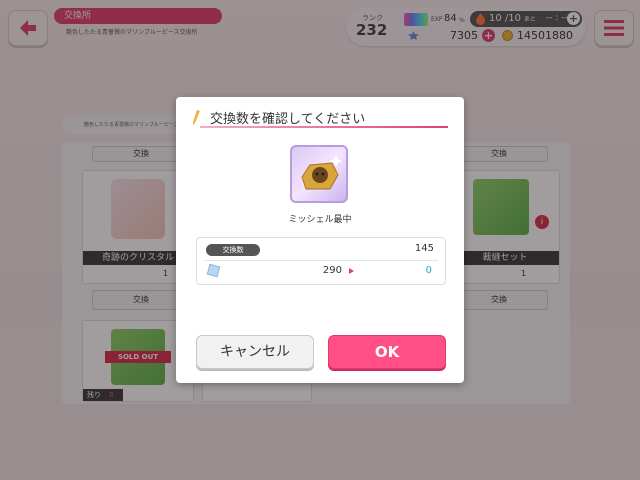  What do you see at coordinates (255, 352) in the screenshot?
I see `cancel-button: キャンセル` at bounding box center [255, 352].